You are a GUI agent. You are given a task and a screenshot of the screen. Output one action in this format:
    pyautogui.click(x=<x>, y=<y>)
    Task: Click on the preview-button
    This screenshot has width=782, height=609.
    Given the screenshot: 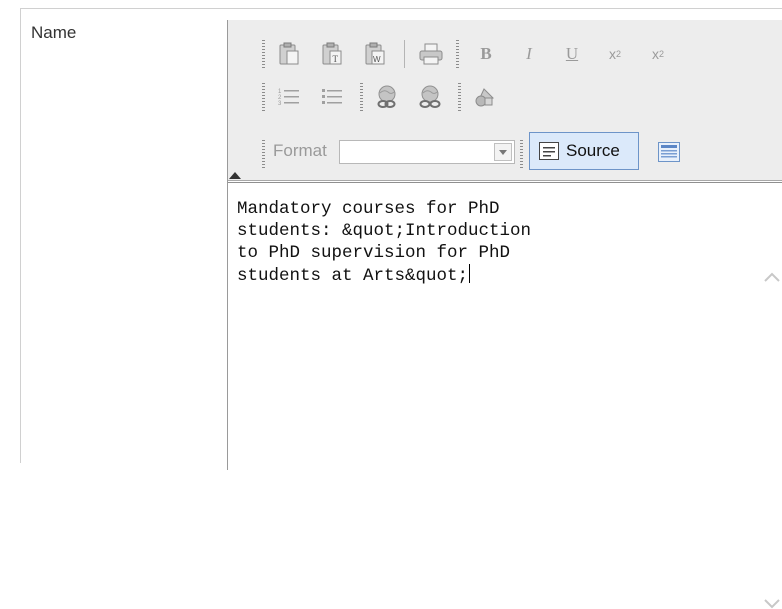 What is the action you would take?
    pyautogui.click(x=669, y=152)
    